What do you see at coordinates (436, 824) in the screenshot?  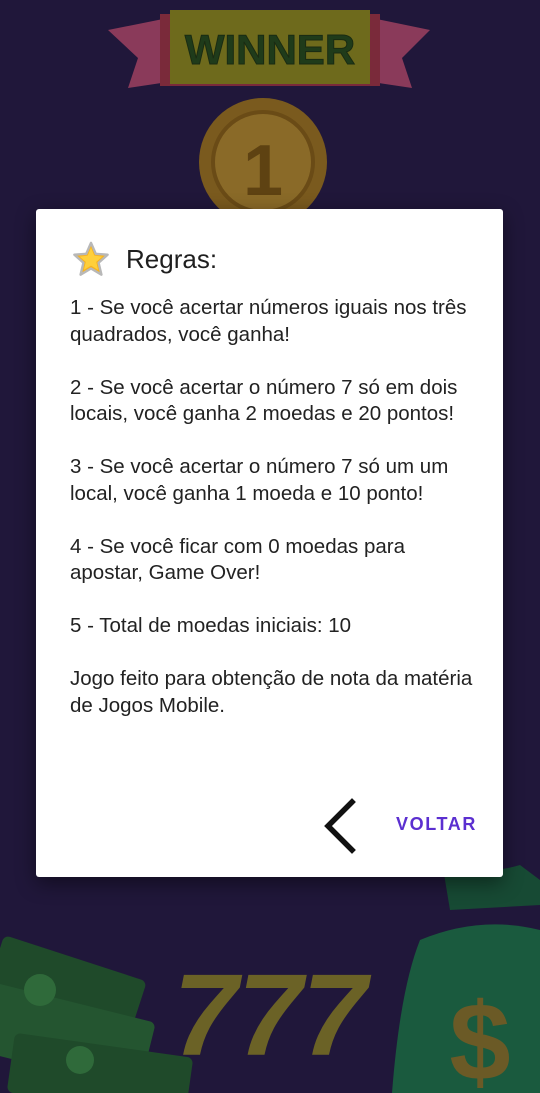 I see `voltar-button: VOLTAR` at bounding box center [436, 824].